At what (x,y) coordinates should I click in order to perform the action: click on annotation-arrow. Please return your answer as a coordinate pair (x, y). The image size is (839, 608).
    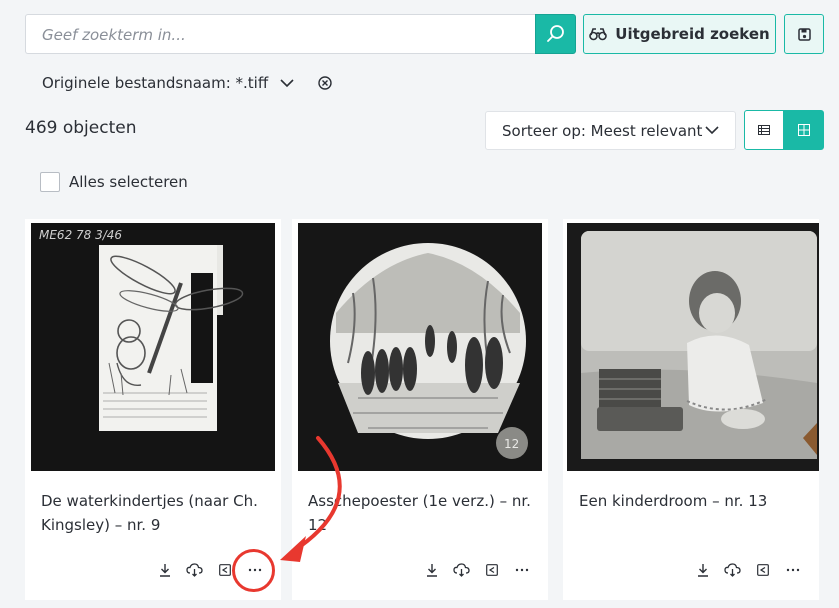
    Looking at the image, I should click on (311, 499).